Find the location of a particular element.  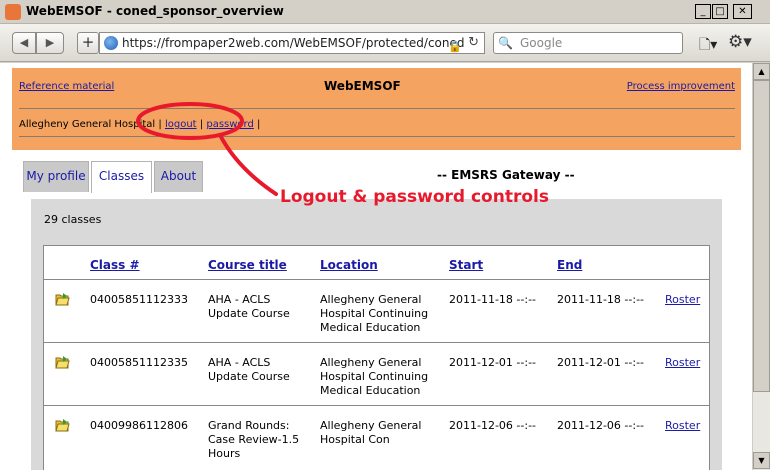

tab-classes: Classes is located at coordinates (121, 177).